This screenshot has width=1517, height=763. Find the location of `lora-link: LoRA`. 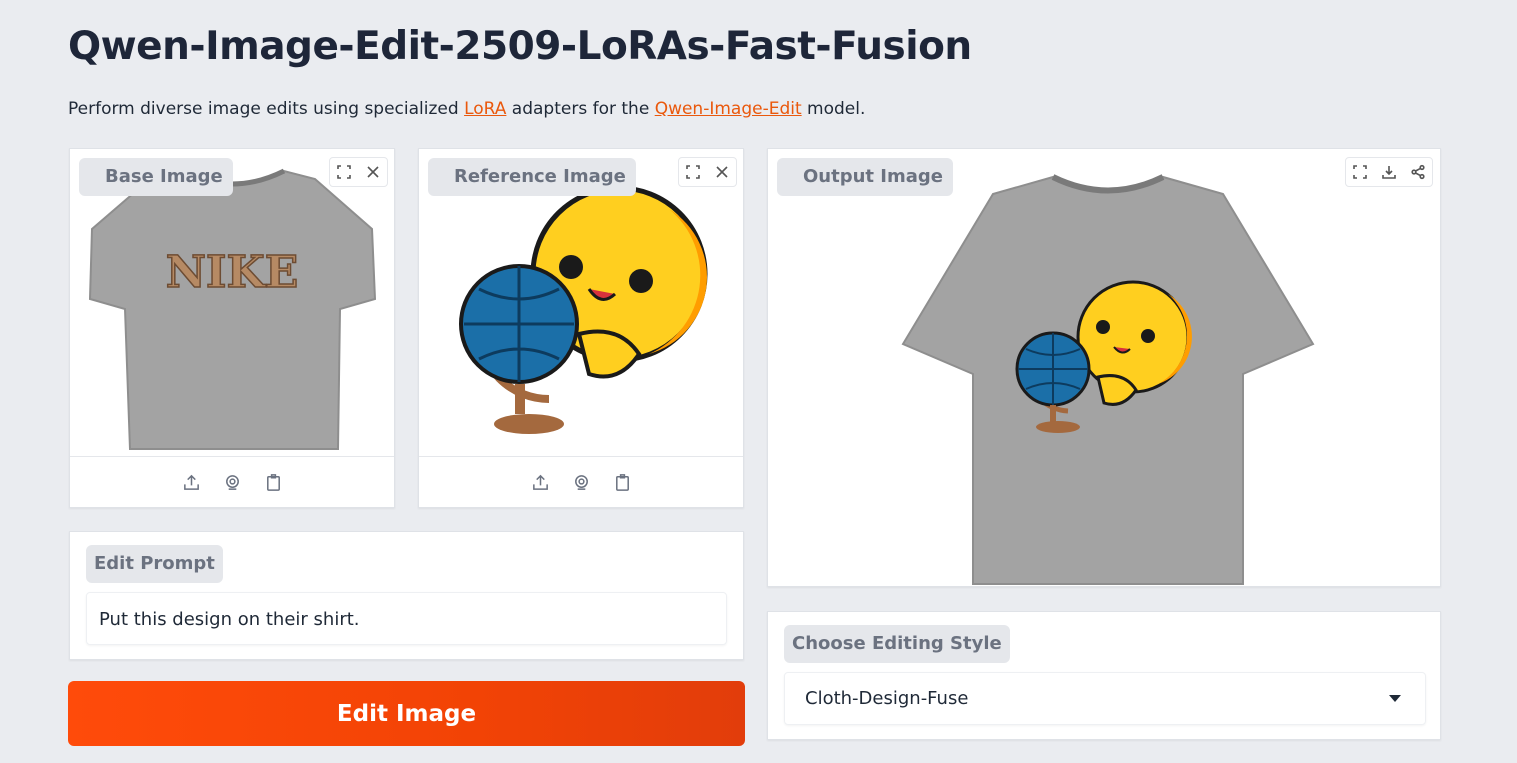

lora-link: LoRA is located at coordinates (485, 109).